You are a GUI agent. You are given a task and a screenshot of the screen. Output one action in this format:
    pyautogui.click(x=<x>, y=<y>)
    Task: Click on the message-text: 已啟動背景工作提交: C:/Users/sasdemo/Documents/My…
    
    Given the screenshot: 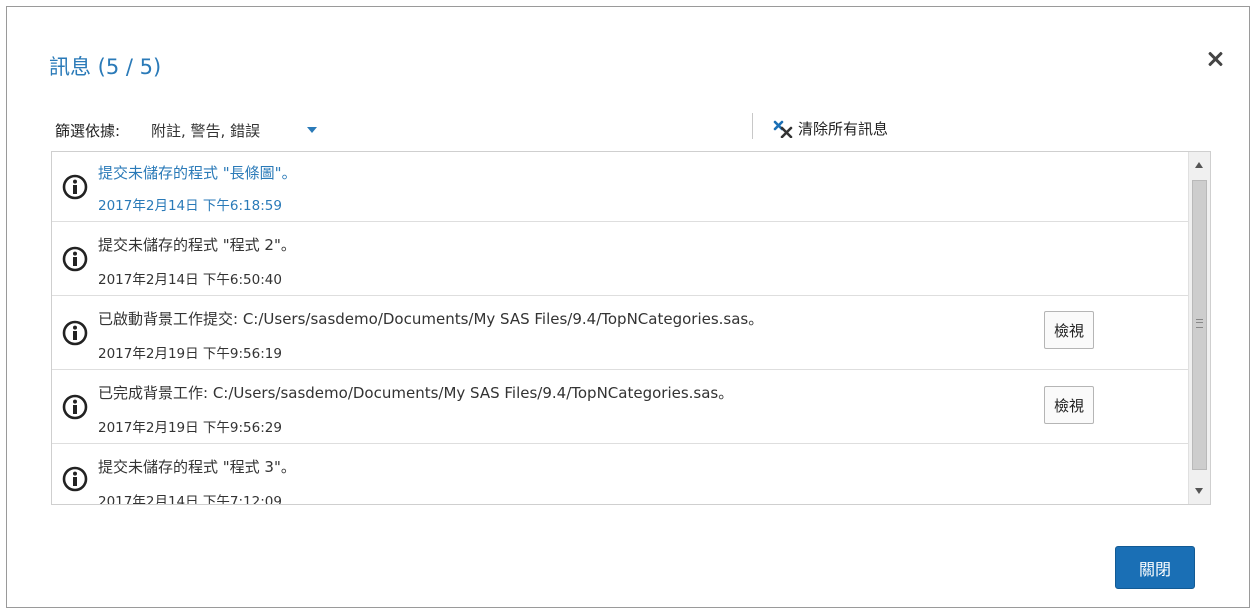 What is the action you would take?
    pyautogui.click(x=431, y=319)
    